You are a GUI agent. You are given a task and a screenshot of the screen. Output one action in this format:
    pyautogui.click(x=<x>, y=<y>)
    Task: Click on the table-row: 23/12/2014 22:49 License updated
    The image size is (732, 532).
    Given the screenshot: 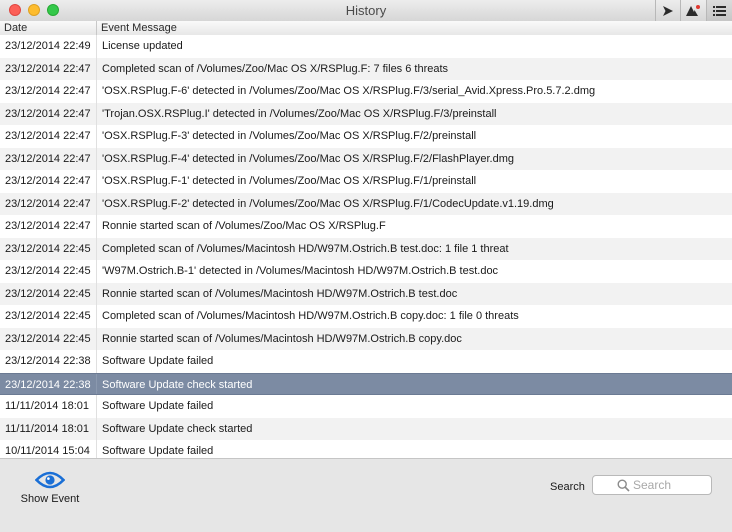 What is the action you would take?
    pyautogui.click(x=366, y=46)
    